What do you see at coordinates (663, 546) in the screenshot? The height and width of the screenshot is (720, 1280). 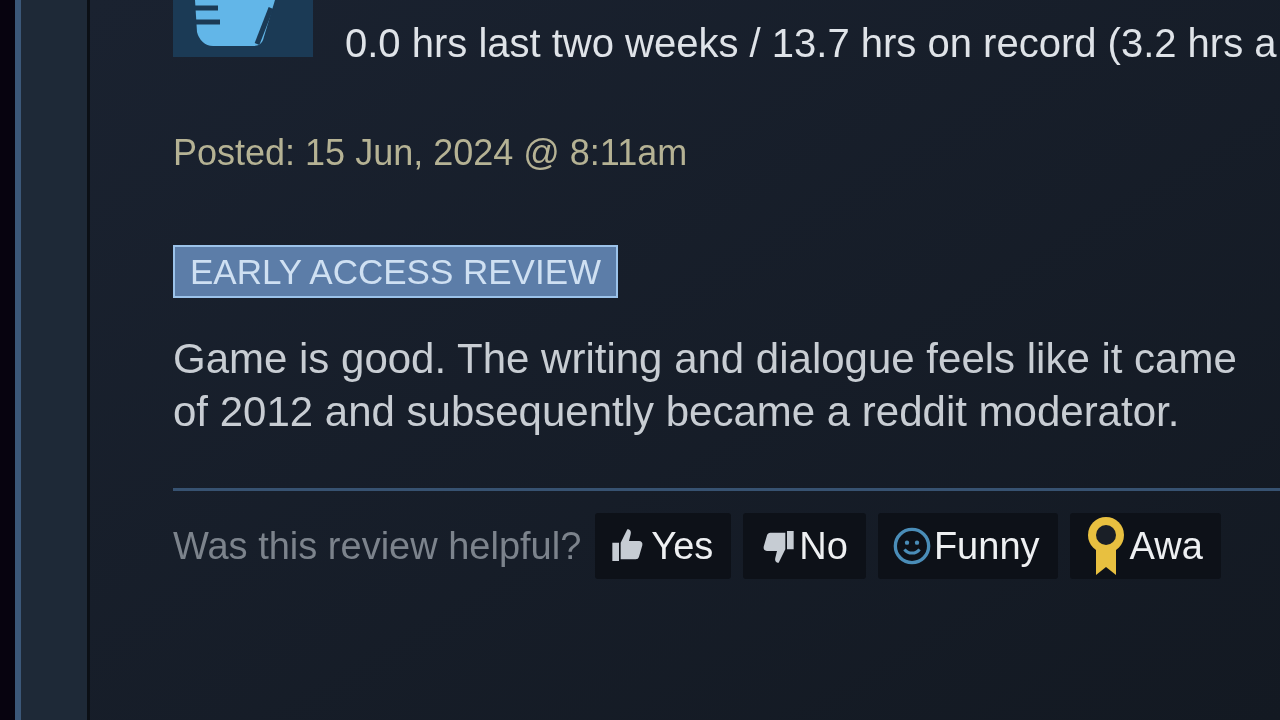 I see `vote-button: Yes` at bounding box center [663, 546].